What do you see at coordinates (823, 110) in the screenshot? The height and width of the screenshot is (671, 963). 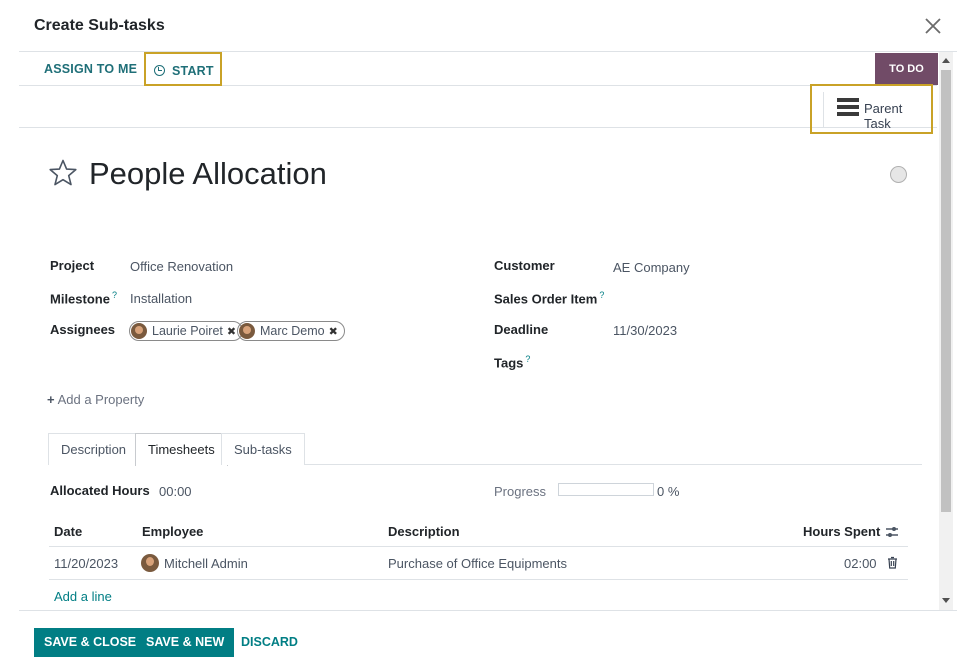 I see `divider` at bounding box center [823, 110].